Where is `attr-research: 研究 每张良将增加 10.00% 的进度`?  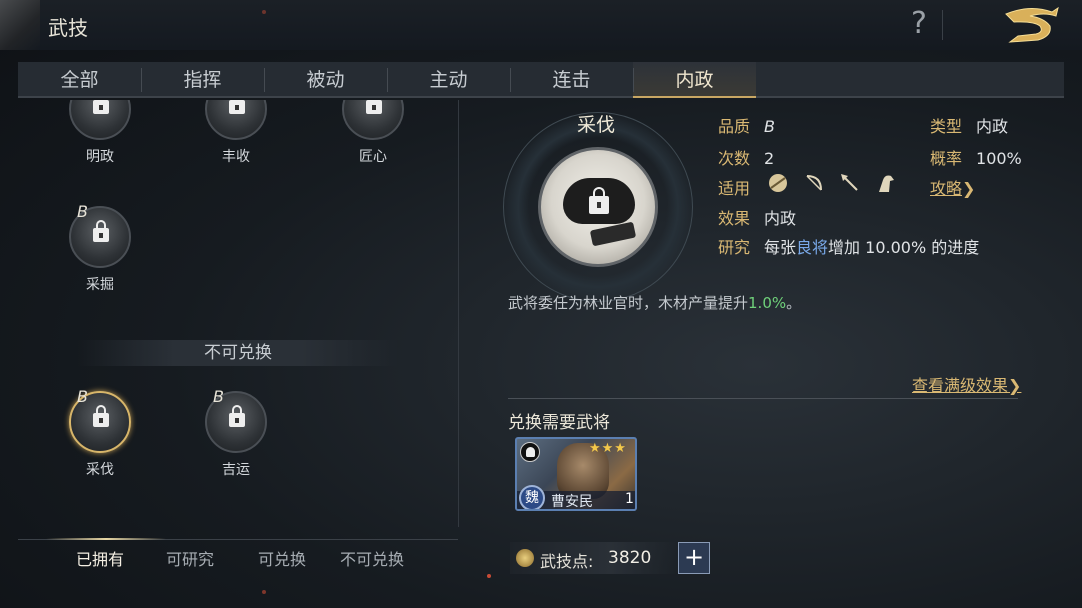 attr-research: 研究 每张良将增加 10.00% 的进度 is located at coordinates (849, 247).